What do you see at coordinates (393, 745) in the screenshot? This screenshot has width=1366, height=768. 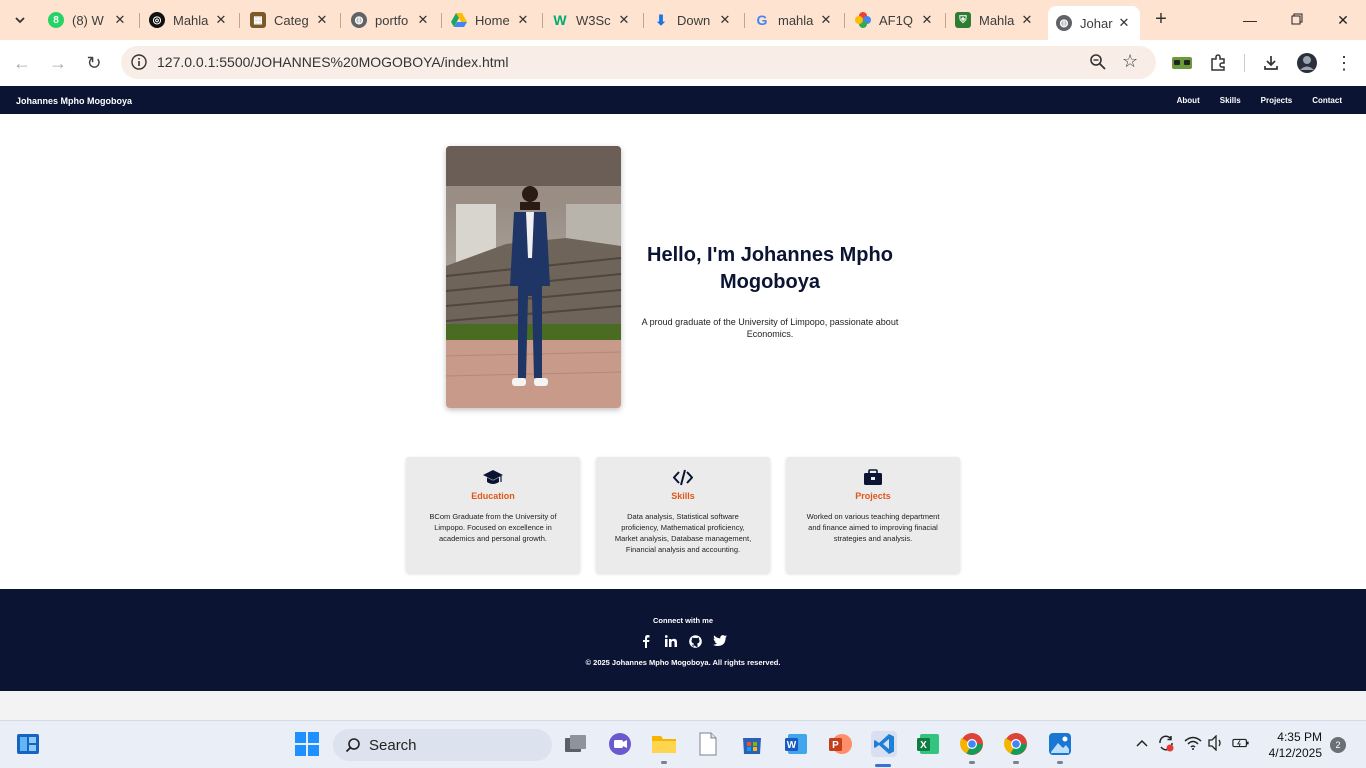 I see `search-label: Search` at bounding box center [393, 745].